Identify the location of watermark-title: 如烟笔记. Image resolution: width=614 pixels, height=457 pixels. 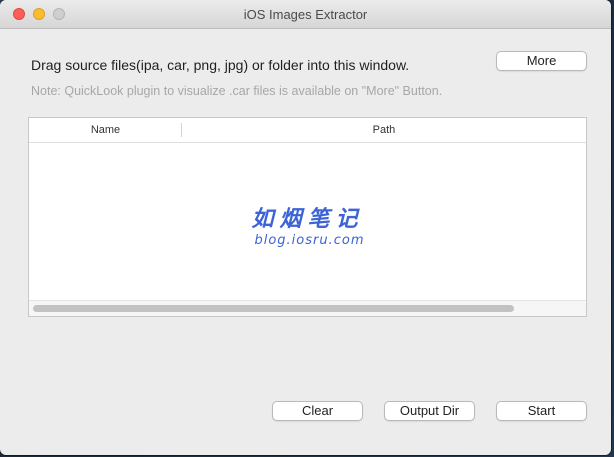
(307, 219).